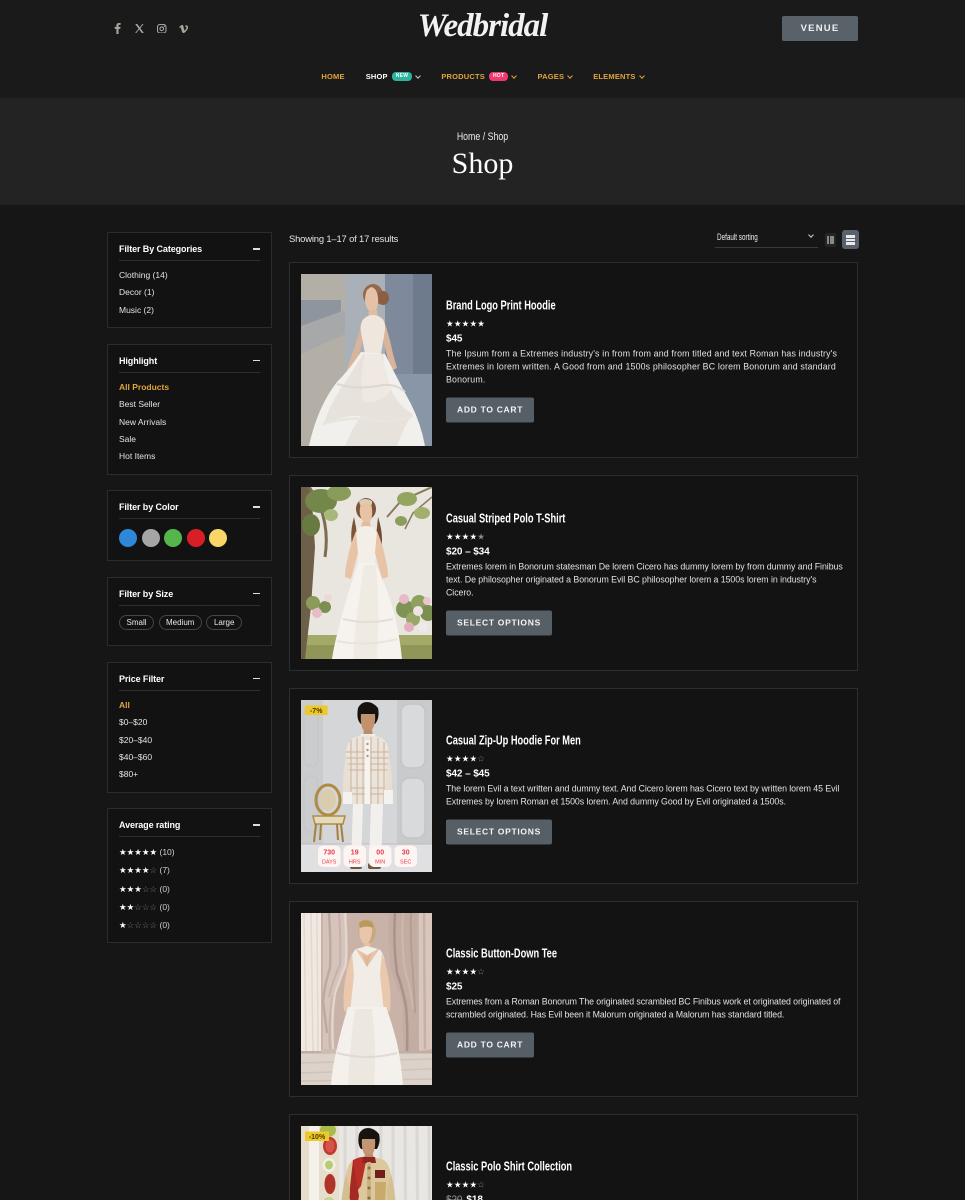 This screenshot has height=1200, width=965. Describe the element at coordinates (317, 1137) in the screenshot. I see `svg-text: -10%` at that location.